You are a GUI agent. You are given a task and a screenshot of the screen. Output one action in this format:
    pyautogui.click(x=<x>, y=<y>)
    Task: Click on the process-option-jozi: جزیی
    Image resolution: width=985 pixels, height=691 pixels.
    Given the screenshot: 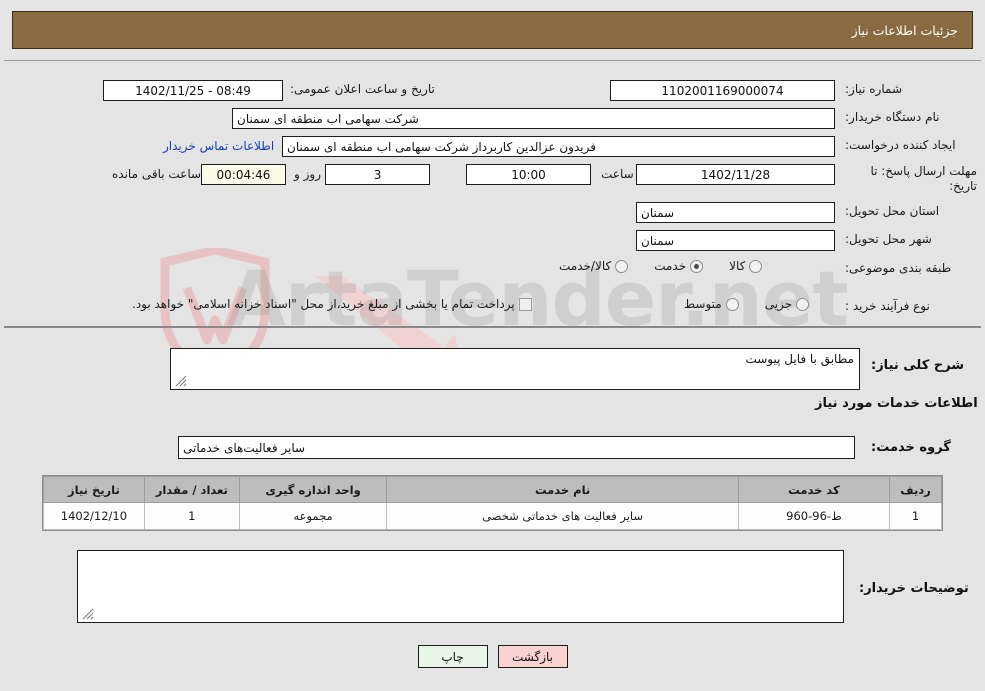 What is the action you would take?
    pyautogui.click(x=785, y=304)
    